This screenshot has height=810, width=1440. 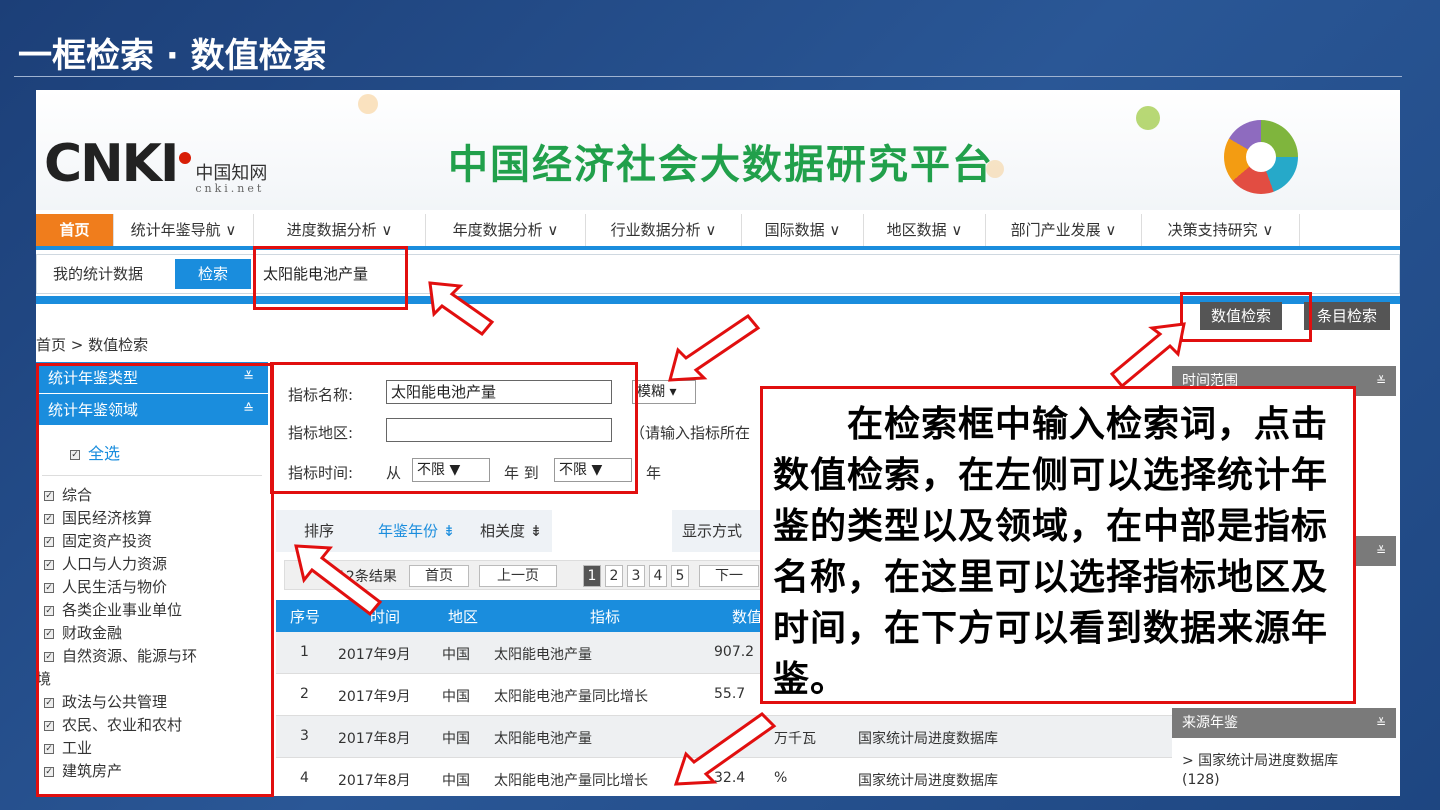 I want to click on domain-item: ✓ 自然资源、能源与环, so click(x=156, y=656).